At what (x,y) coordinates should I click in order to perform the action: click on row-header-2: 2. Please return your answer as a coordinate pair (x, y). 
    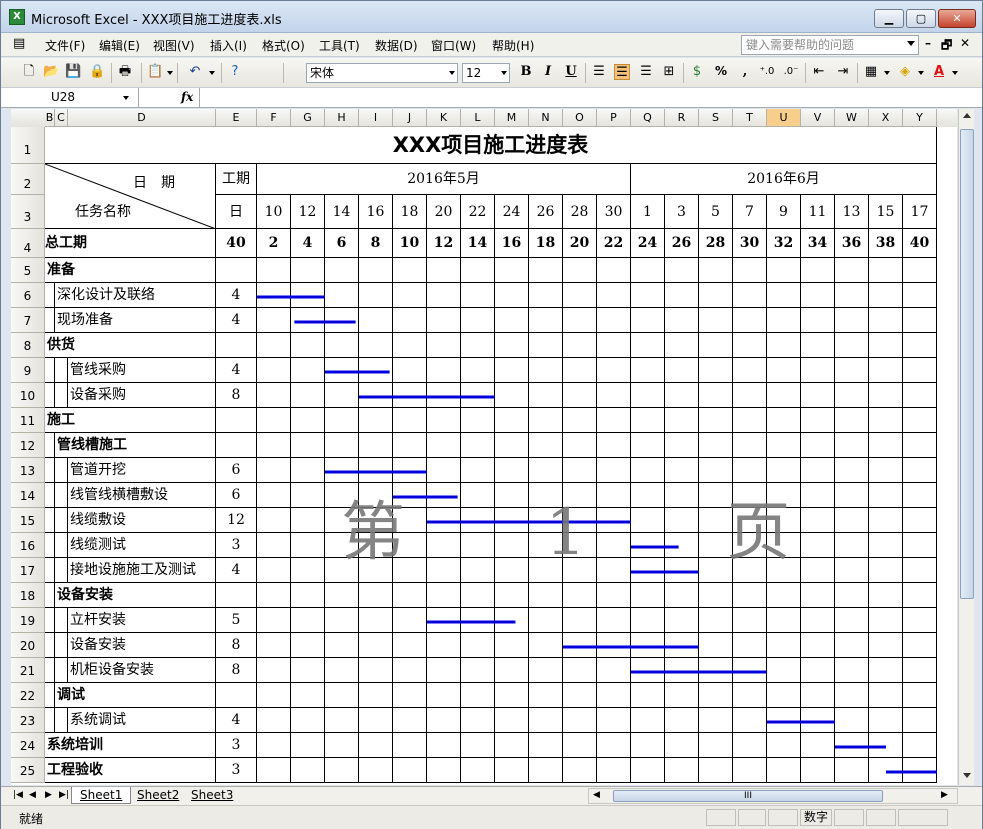
    Looking at the image, I should click on (28, 179).